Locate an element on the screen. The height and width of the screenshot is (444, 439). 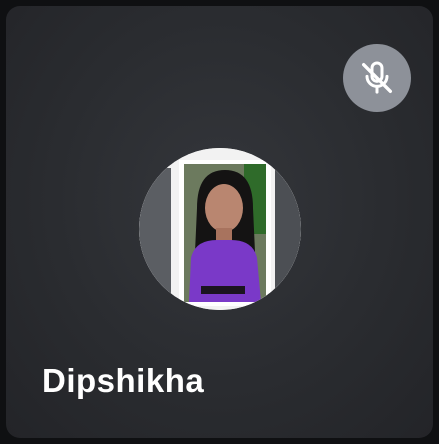
participant-name: Dipshikha is located at coordinates (123, 380).